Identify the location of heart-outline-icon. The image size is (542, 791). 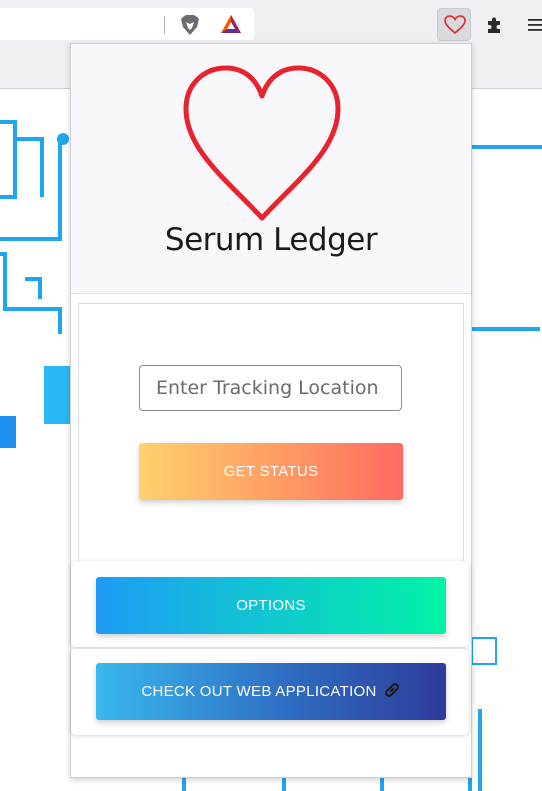
(262, 143).